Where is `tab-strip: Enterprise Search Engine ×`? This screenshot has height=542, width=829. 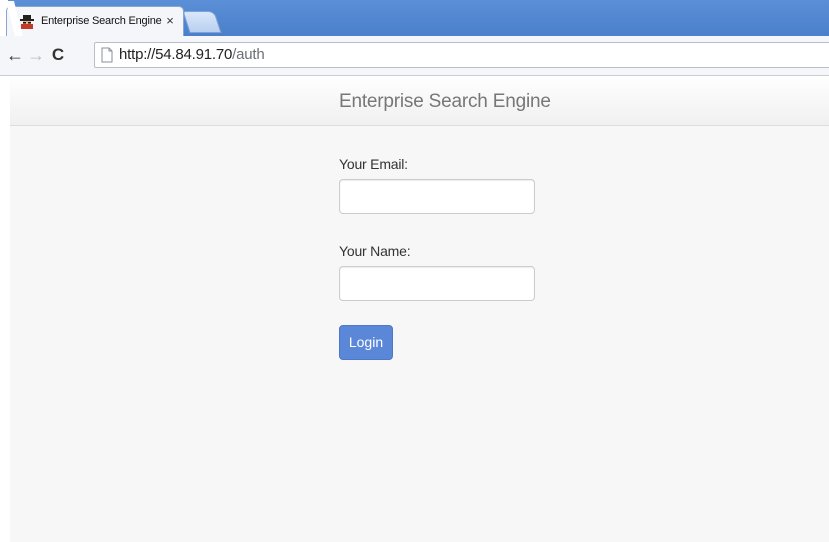 tab-strip: Enterprise Search Engine × is located at coordinates (414, 18).